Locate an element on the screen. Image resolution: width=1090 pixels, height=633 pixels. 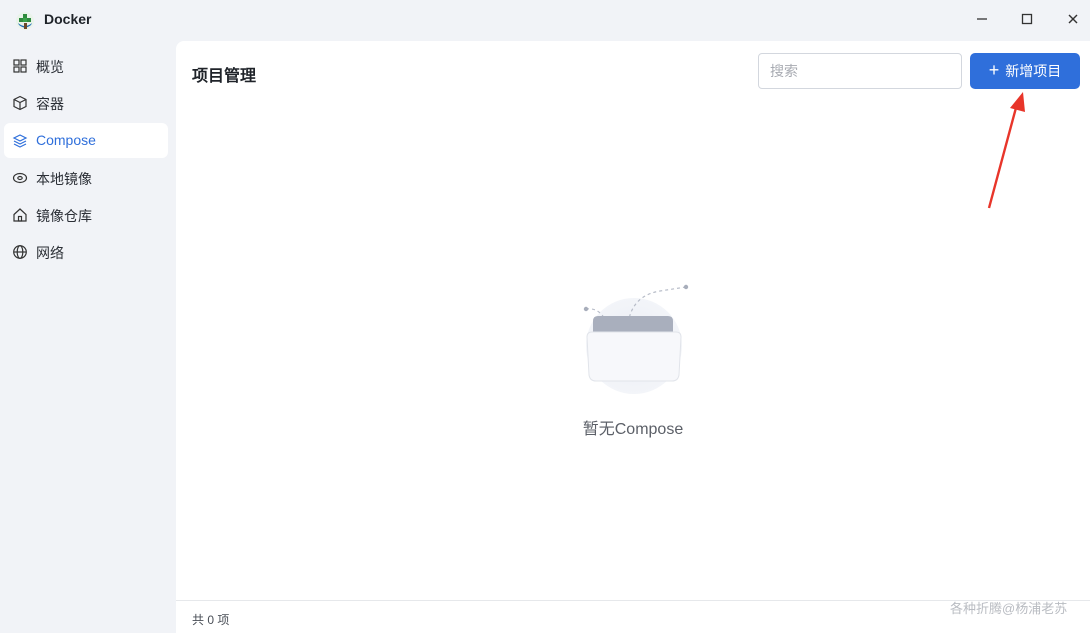
grid-icon is located at coordinates (20, 66).